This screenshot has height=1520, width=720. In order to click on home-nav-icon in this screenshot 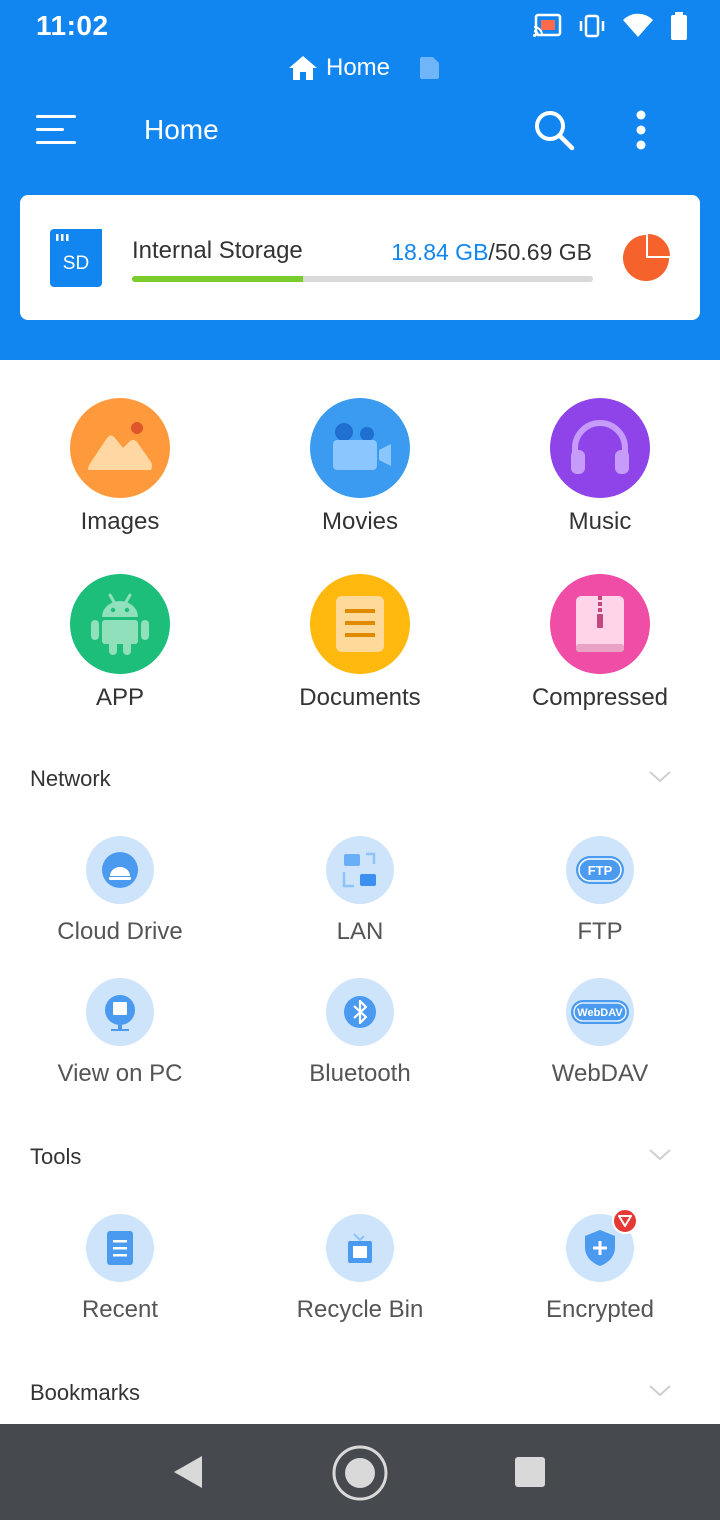, I will do `click(360, 1473)`.